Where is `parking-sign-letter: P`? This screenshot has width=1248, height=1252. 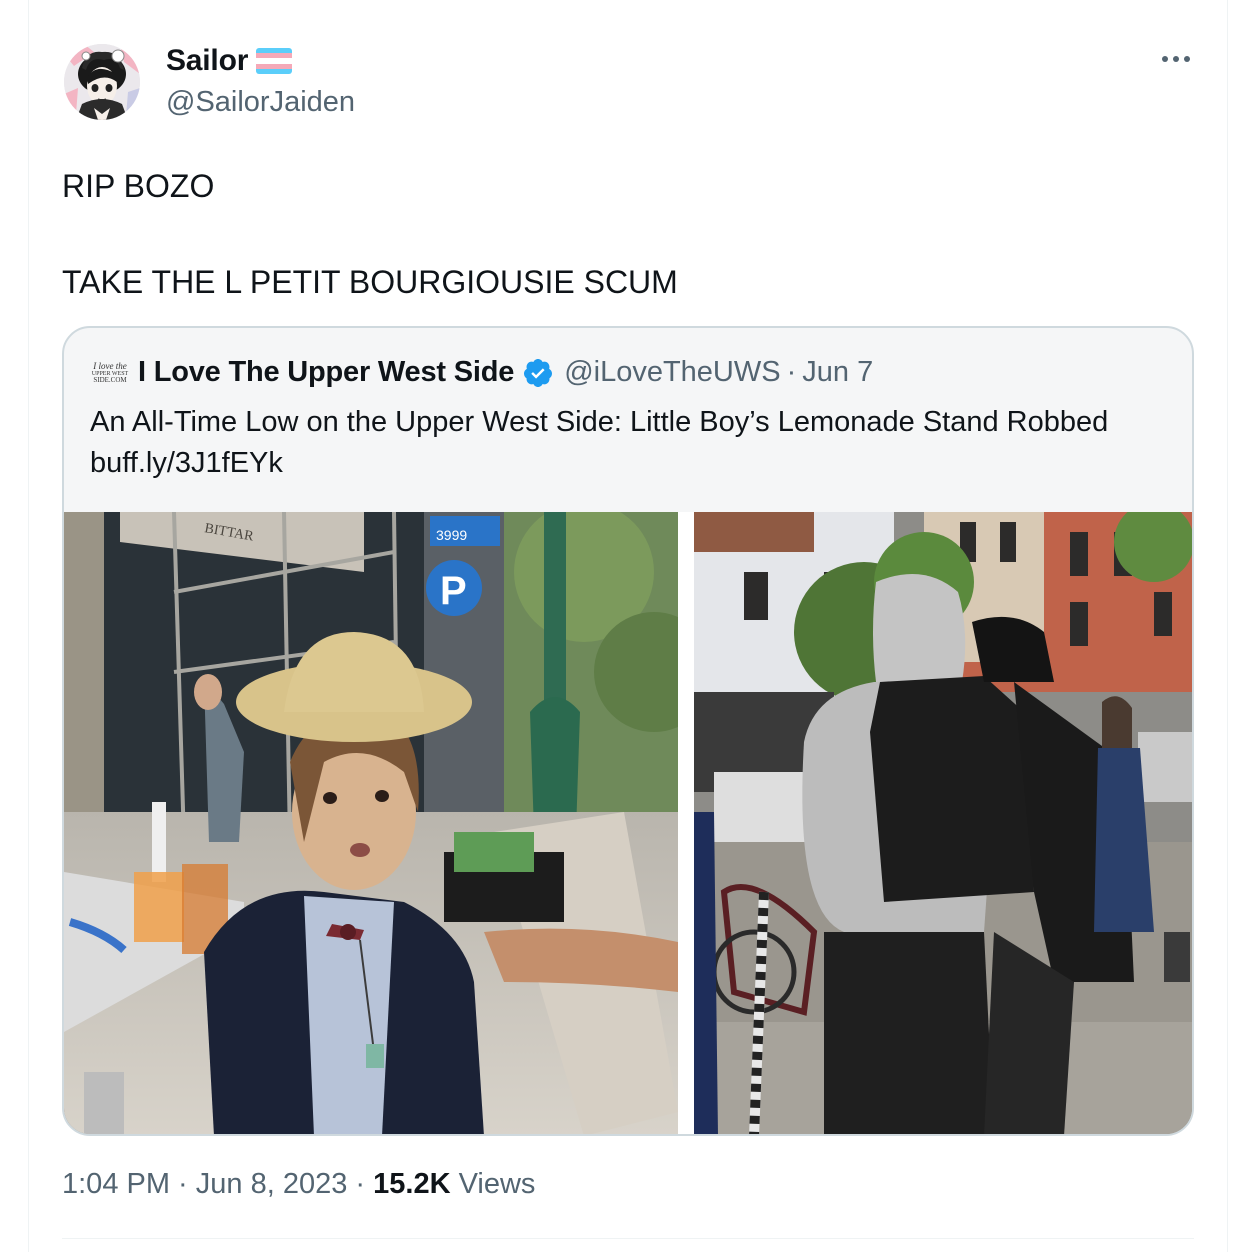 parking-sign-letter: P is located at coordinates (453, 591).